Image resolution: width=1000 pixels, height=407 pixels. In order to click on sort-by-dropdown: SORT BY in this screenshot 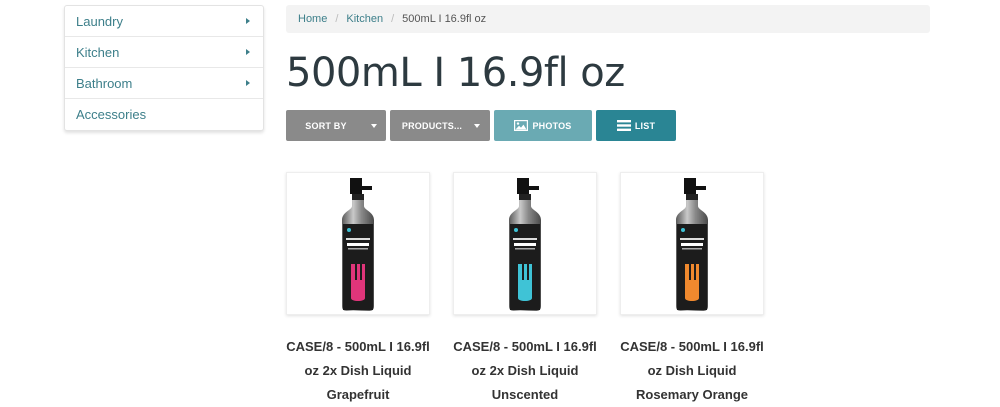, I will do `click(336, 125)`.